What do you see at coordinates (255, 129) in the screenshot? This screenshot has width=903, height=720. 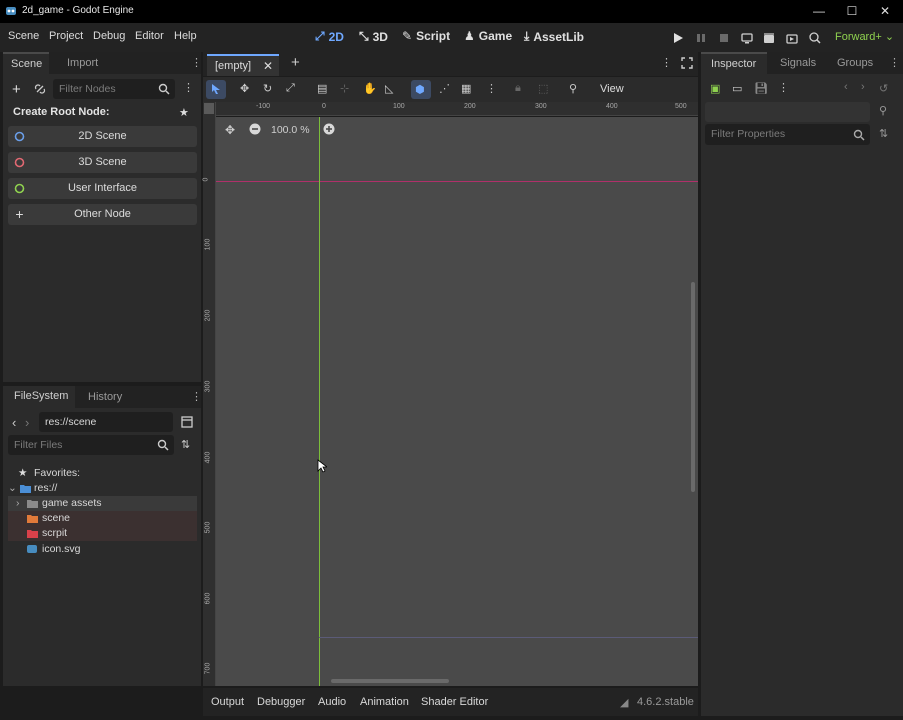 I see `zoom-out-icon` at bounding box center [255, 129].